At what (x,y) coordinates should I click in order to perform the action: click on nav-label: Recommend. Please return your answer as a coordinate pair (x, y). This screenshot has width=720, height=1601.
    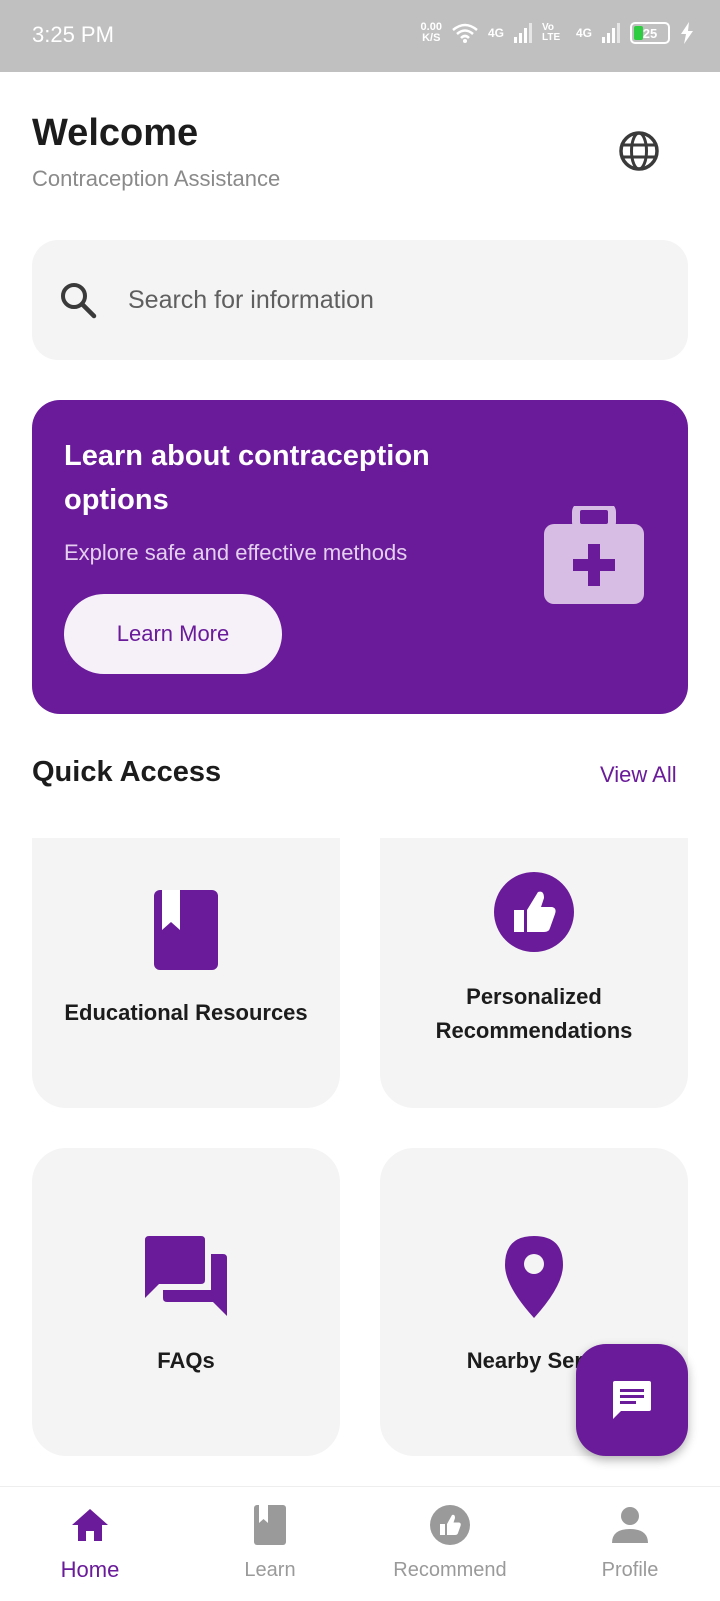
    Looking at the image, I should click on (450, 1570).